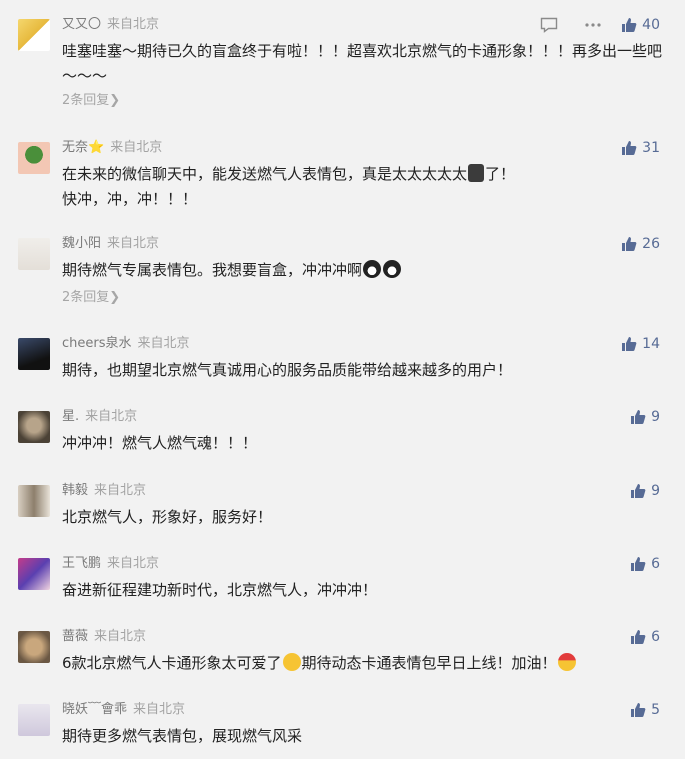  I want to click on nickname: cheers泉水, so click(97, 343).